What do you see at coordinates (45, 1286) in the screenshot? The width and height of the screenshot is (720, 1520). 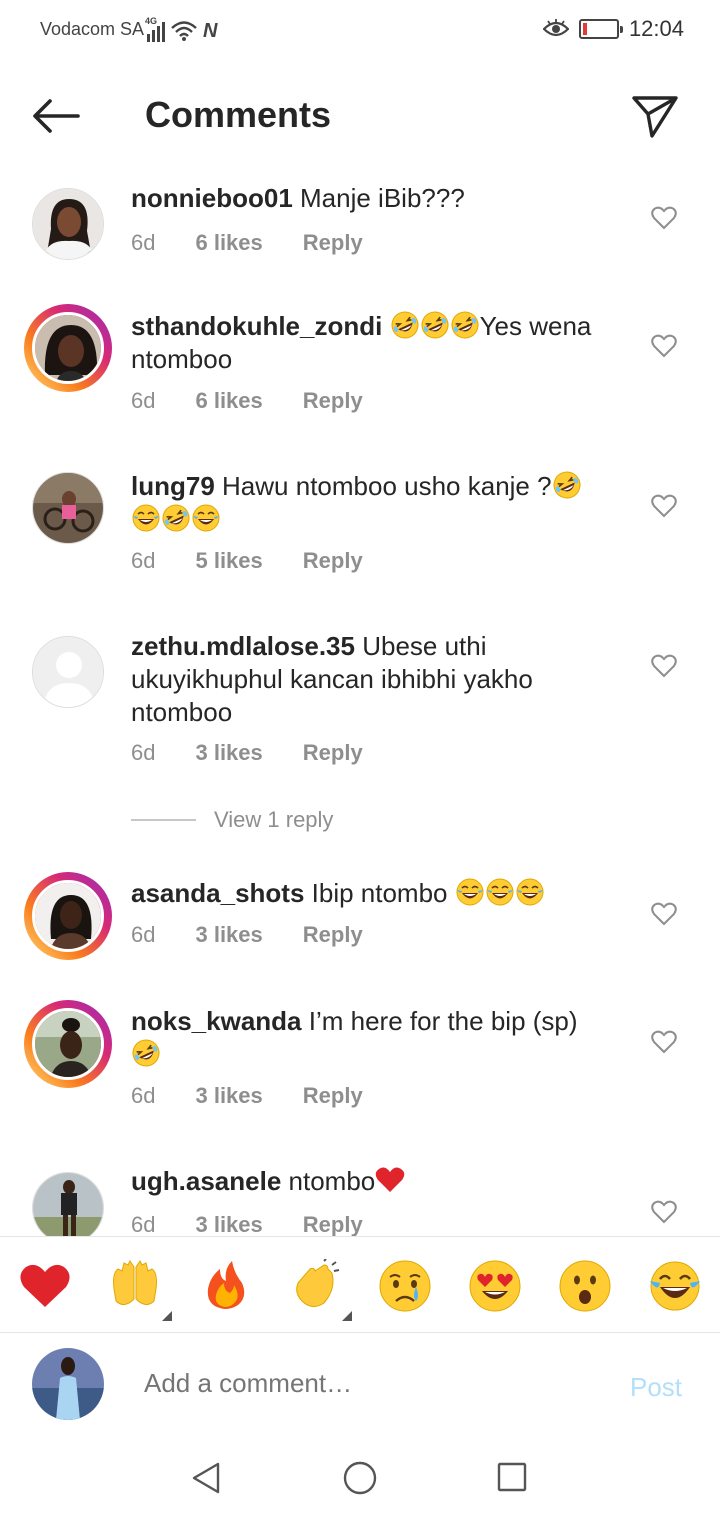 I see `heart-reaction-icon` at bounding box center [45, 1286].